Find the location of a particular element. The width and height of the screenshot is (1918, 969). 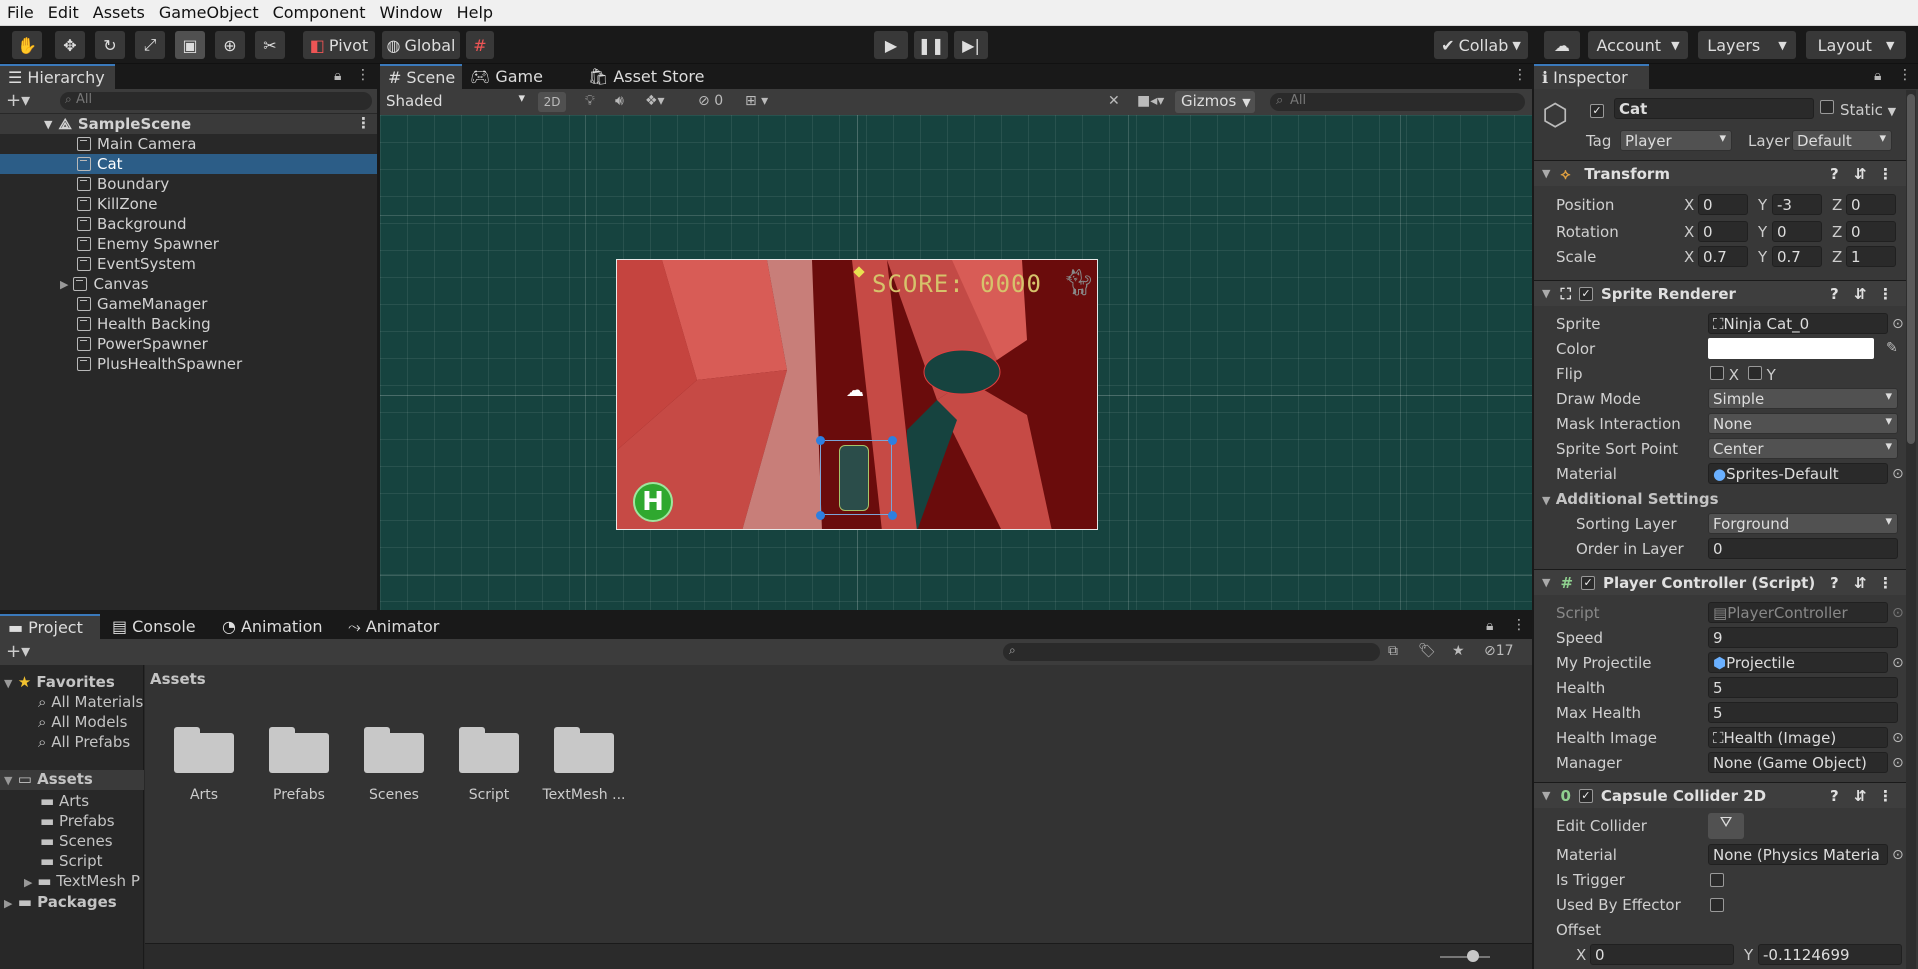

sprite-renderer-header: ▼ ⛶ ✓ Sprite Renderer ? ⇵ ⋮ is located at coordinates (1725, 293).